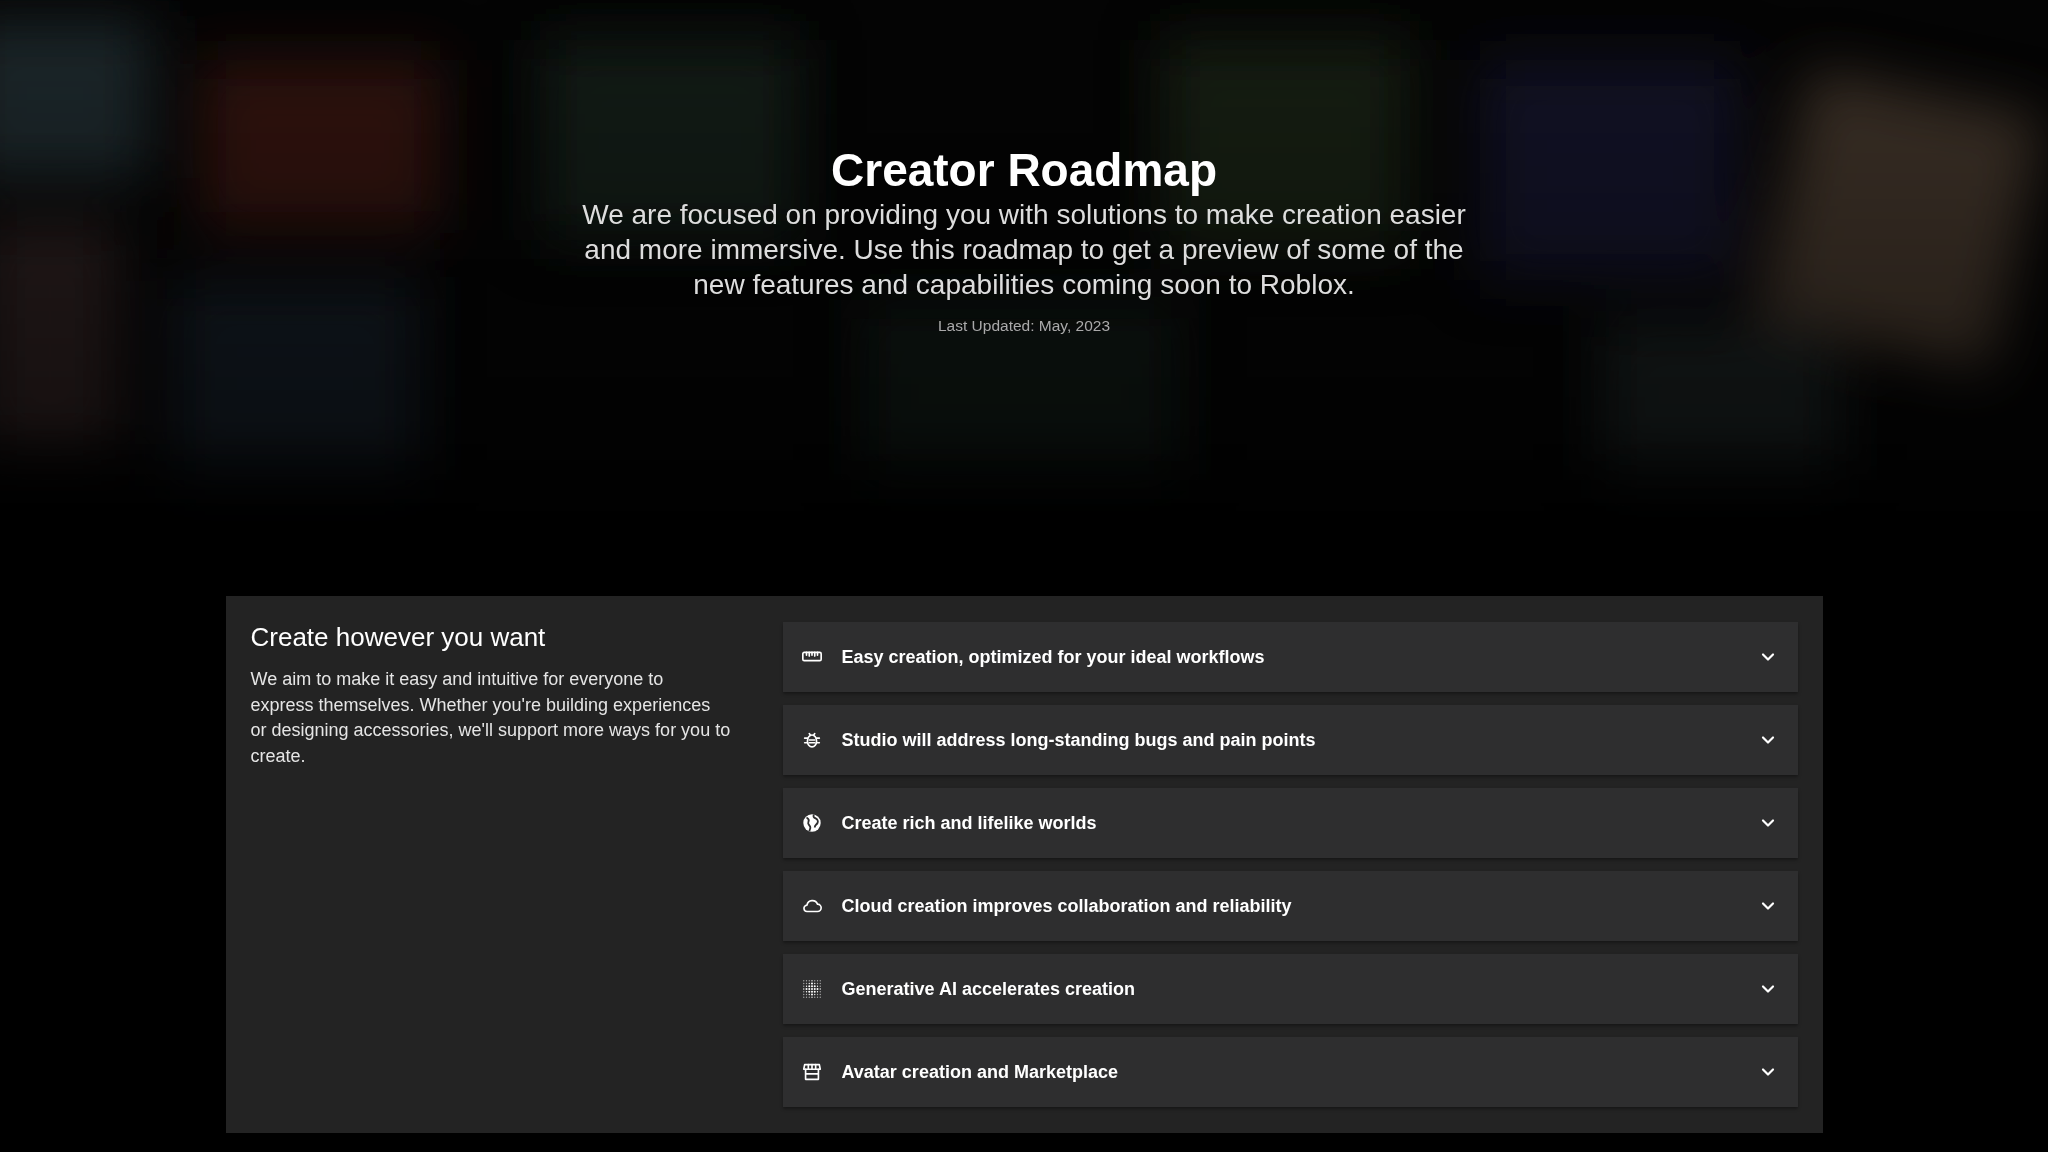 This screenshot has width=2048, height=1152. Describe the element at coordinates (811, 989) in the screenshot. I see `dot-grid-icon` at that location.